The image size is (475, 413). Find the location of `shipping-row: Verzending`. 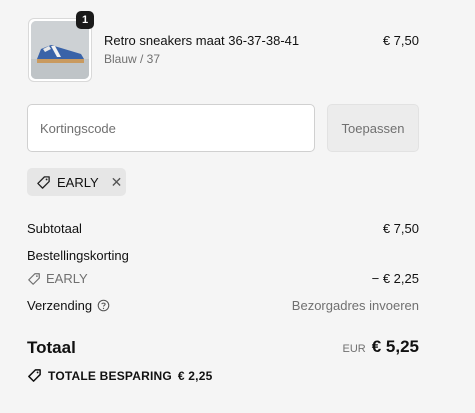

shipping-row: Verzending is located at coordinates (68, 305).